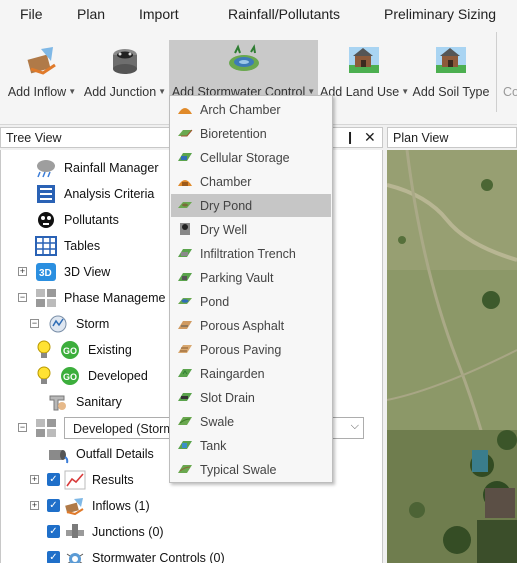 This screenshot has height=563, width=517. What do you see at coordinates (75, 480) in the screenshot?
I see `results-chart-icon` at bounding box center [75, 480].